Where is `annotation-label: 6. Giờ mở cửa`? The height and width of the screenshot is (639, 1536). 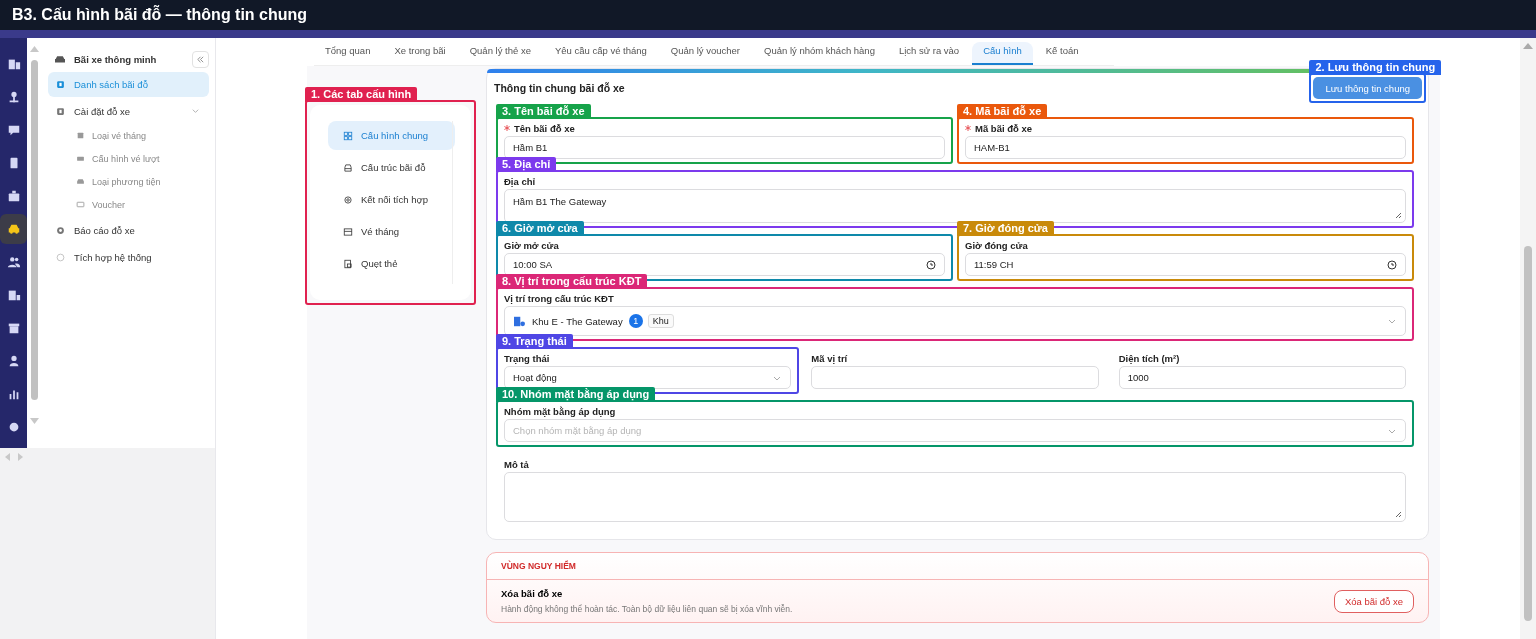 annotation-label: 6. Giờ mở cửa is located at coordinates (540, 228).